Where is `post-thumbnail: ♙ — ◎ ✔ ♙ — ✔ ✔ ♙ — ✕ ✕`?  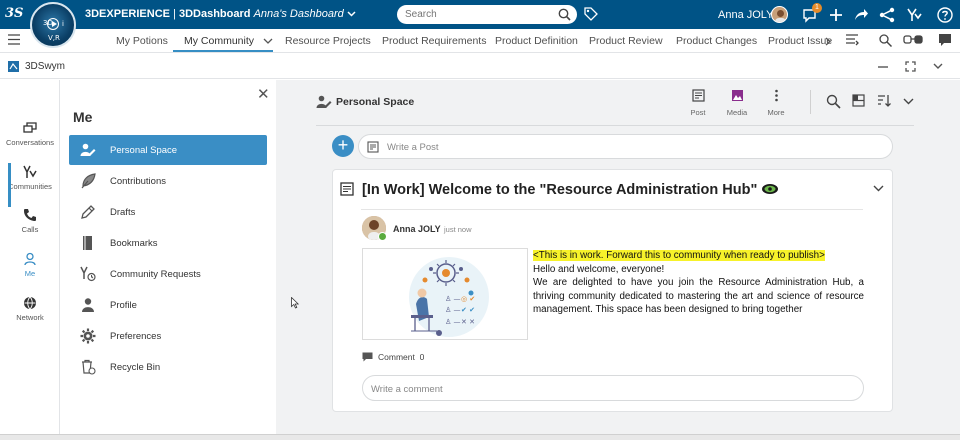
post-thumbnail: ♙ — ◎ ✔ ♙ — ✔ ✔ ♙ — ✕ ✕ is located at coordinates (445, 294).